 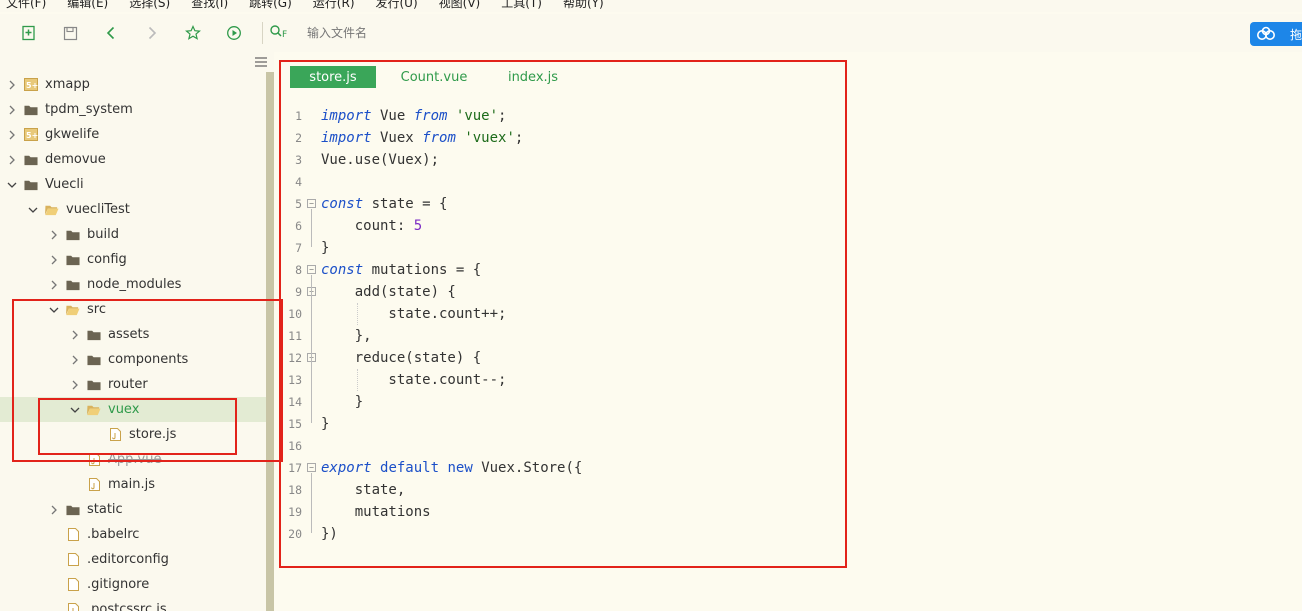 I want to click on tree-item: .gitignore, so click(x=133, y=584).